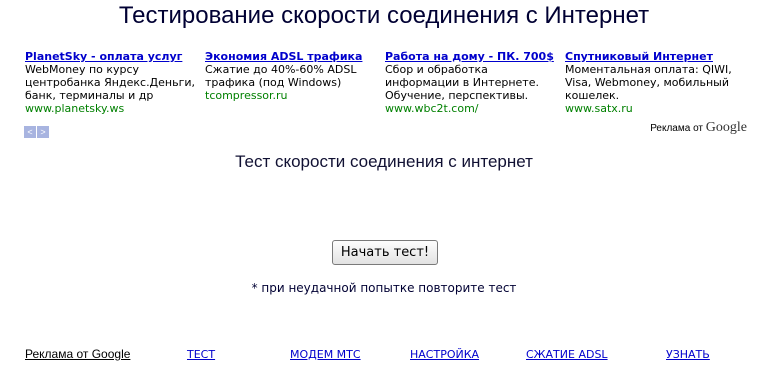 This screenshot has height=381, width=768. What do you see at coordinates (43, 132) in the screenshot?
I see `next-ad-button: >` at bounding box center [43, 132].